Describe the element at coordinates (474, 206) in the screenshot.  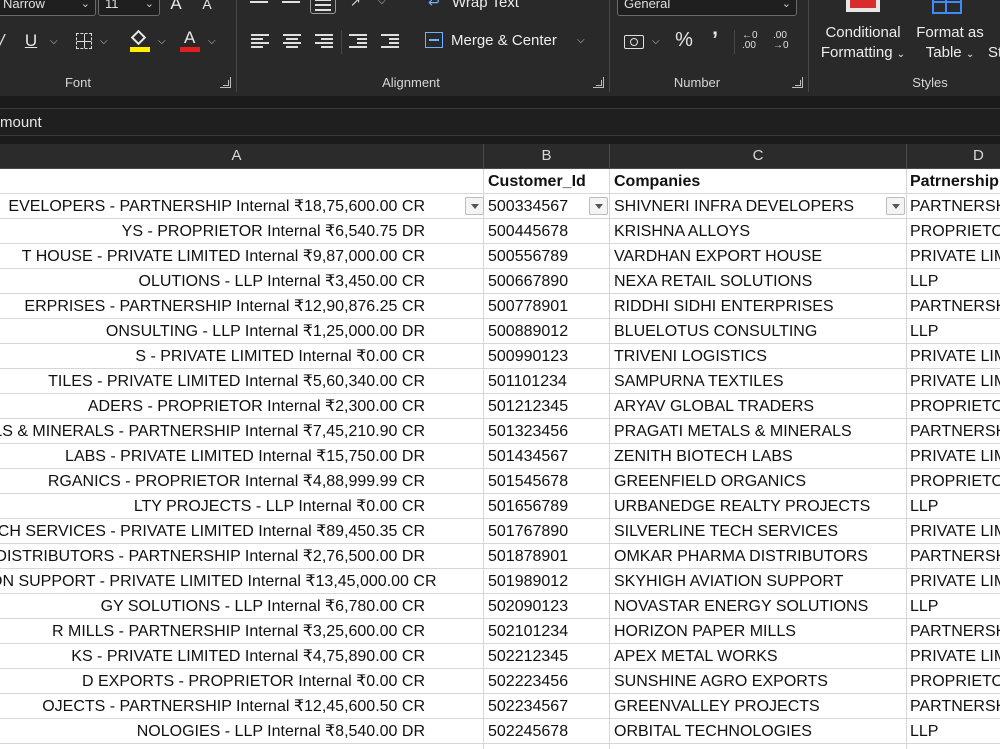
I see `filter-button-a` at that location.